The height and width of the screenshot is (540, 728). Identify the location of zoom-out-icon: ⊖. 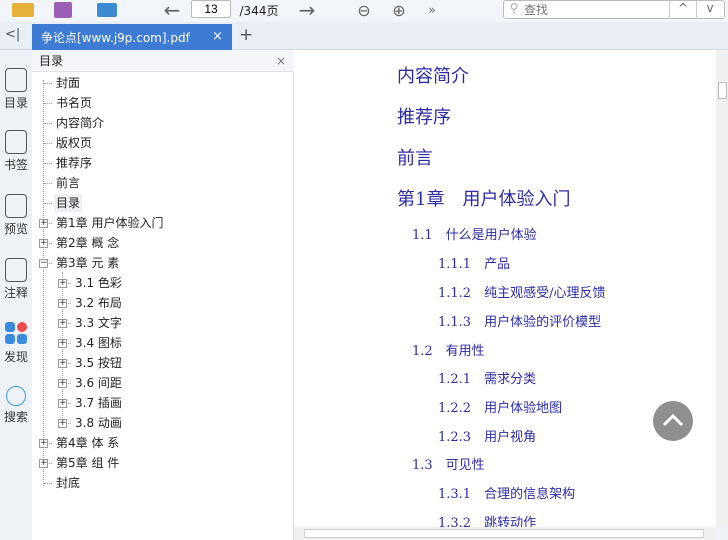
(364, 10).